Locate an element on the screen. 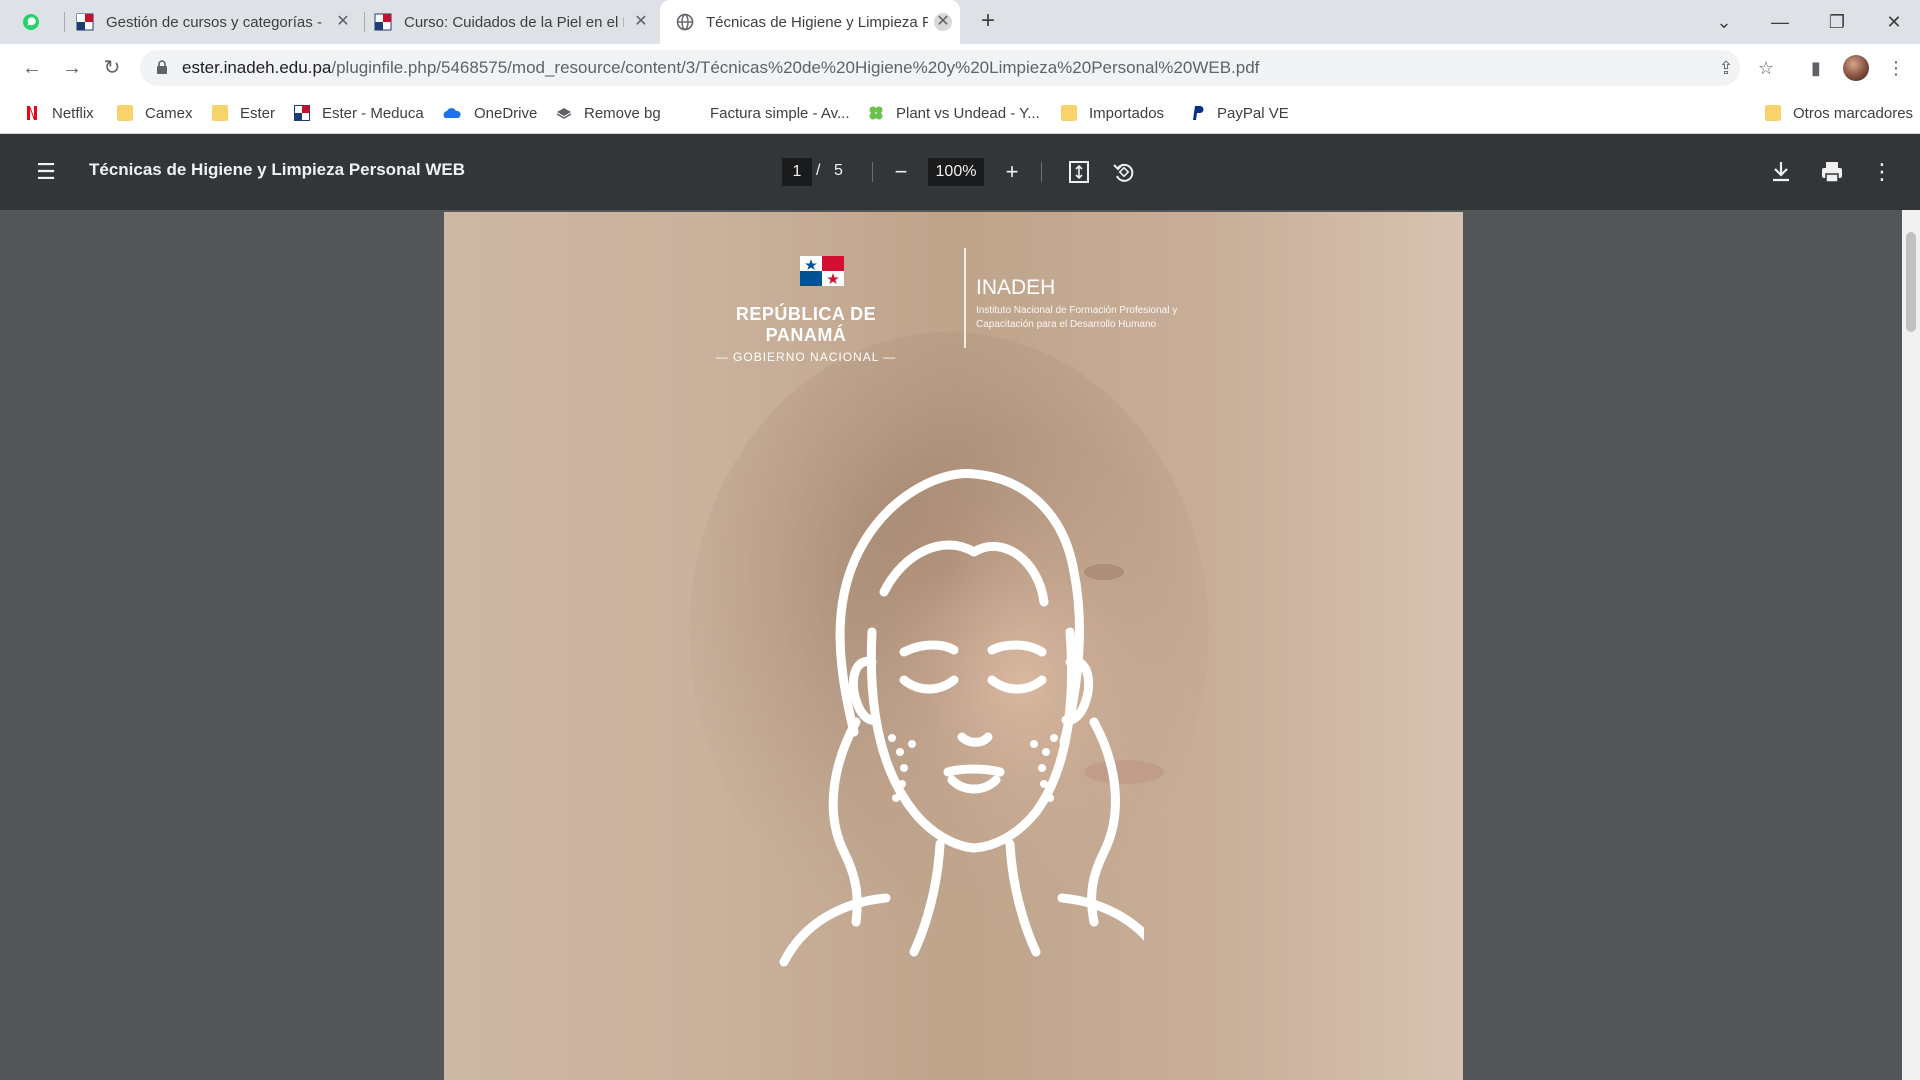 This screenshot has height=1080, width=1920. bookmark-otros-marcadores: Otros marcadores is located at coordinates (1839, 113).